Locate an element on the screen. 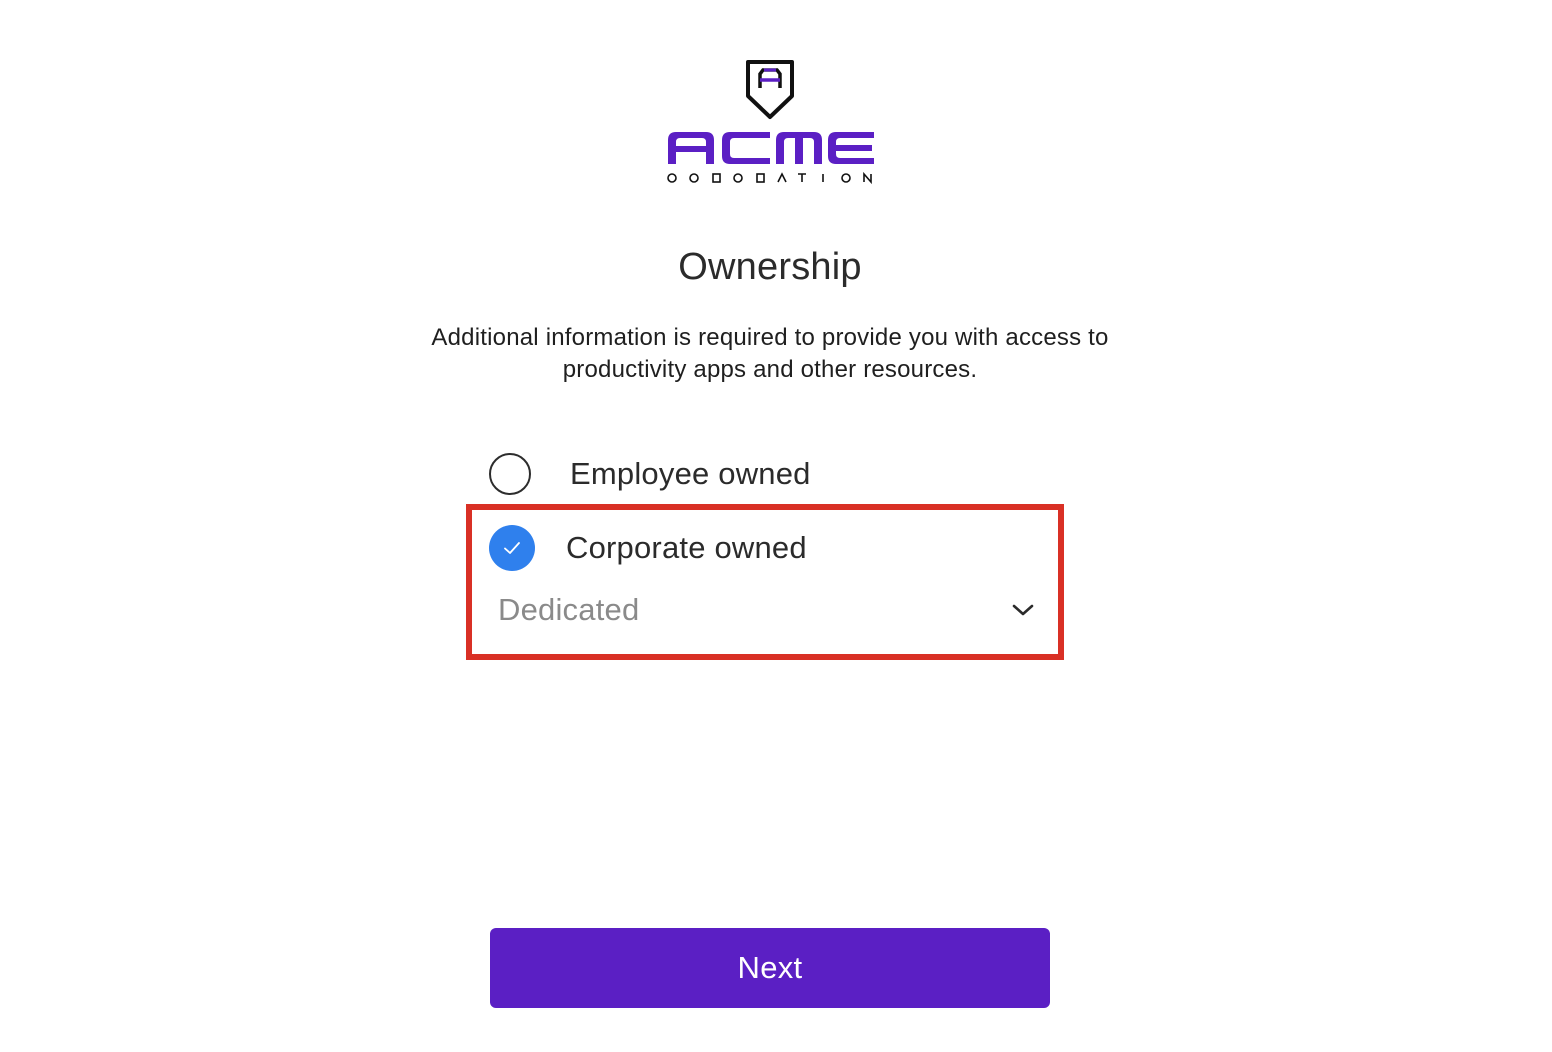  acme-wordmark is located at coordinates (771, 148).